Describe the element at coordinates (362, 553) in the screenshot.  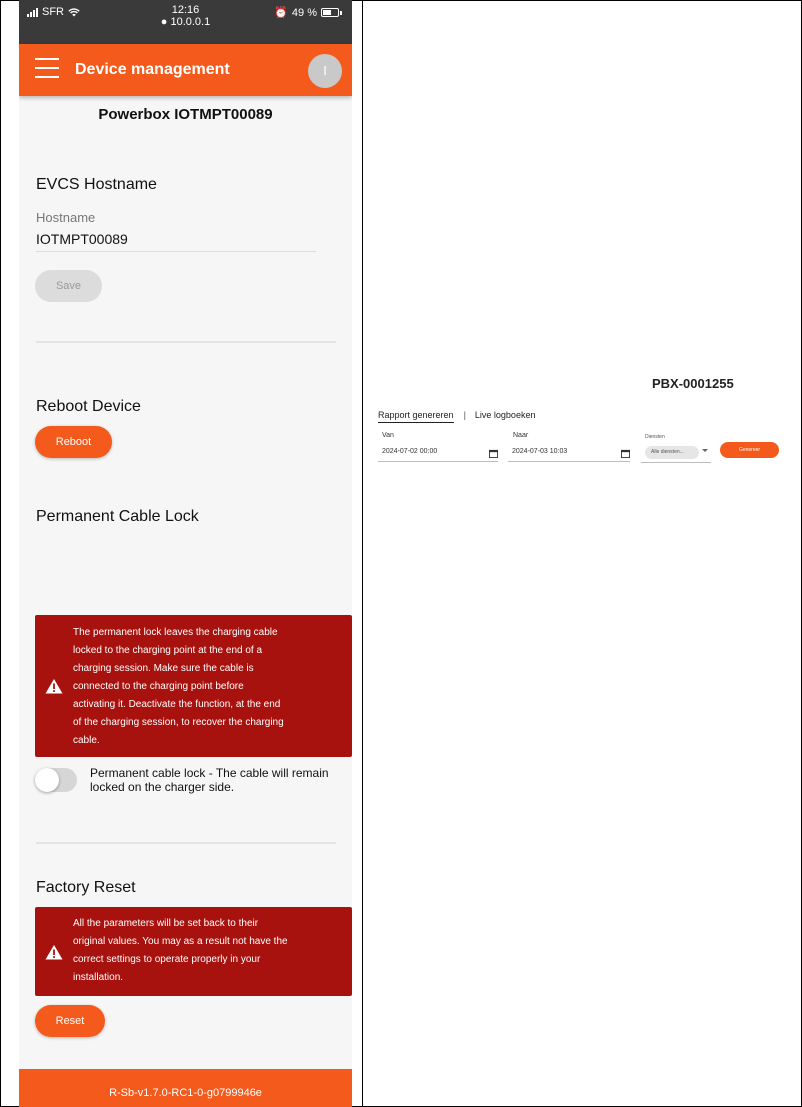
I see `panel-divider` at that location.